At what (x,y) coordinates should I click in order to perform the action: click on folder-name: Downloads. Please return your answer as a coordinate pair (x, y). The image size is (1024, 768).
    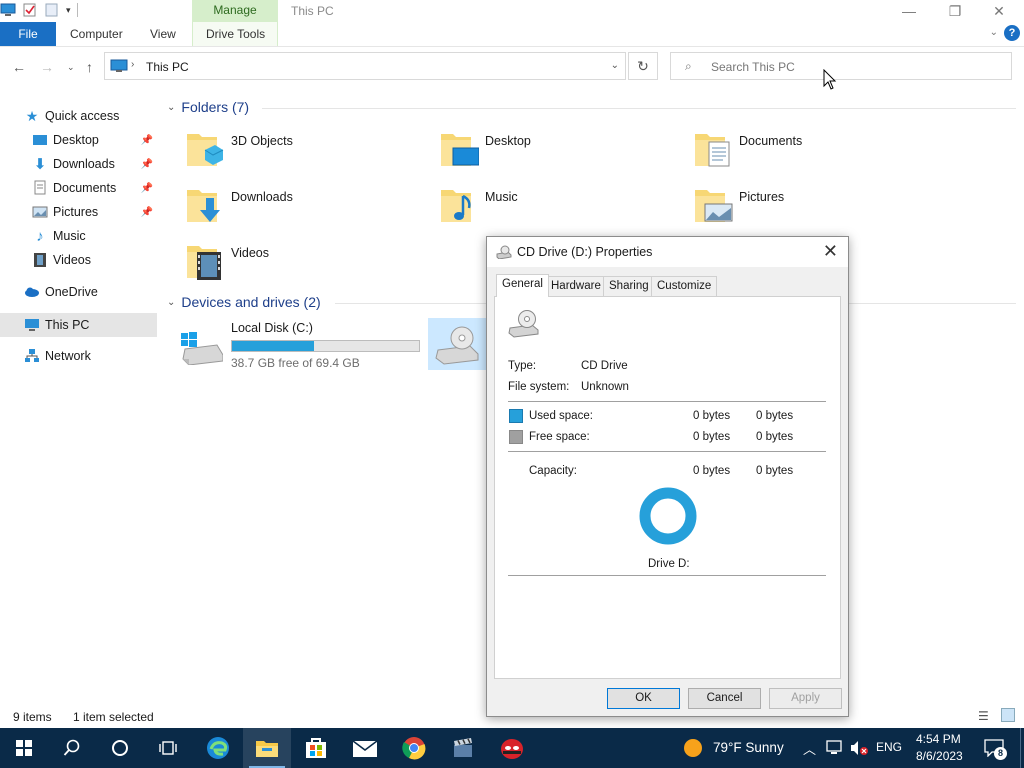
    Looking at the image, I should click on (262, 197).